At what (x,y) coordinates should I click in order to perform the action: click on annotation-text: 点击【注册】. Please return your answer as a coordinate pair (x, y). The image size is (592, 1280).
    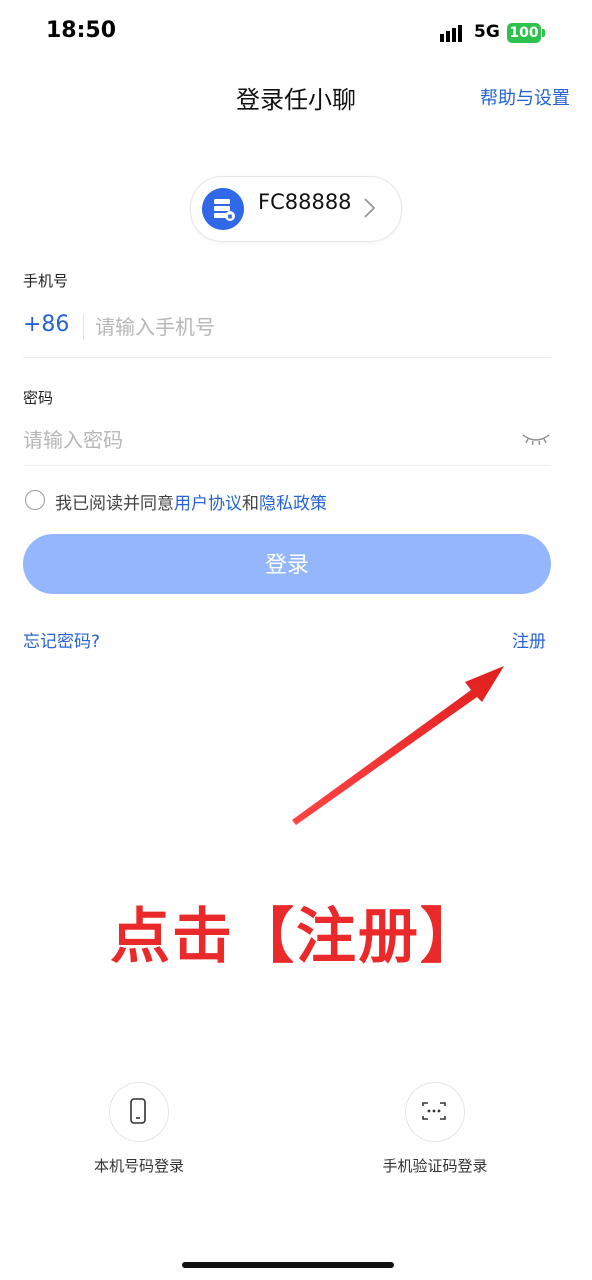
    Looking at the image, I should click on (296, 937).